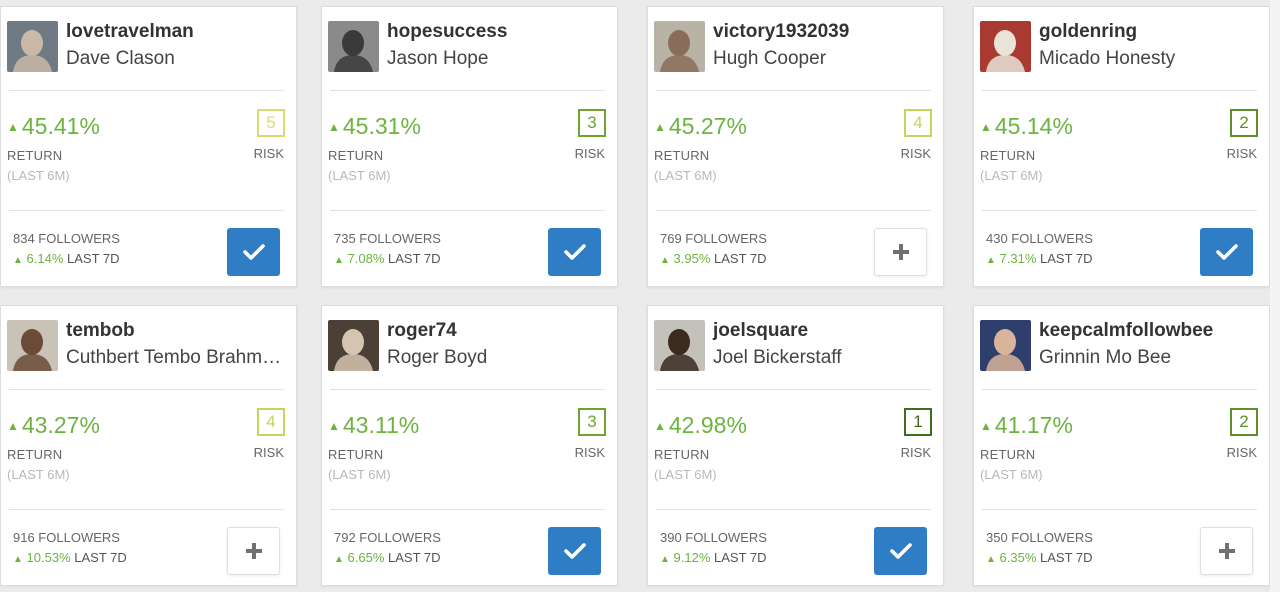  I want to click on return-value: 42.98%, so click(707, 425).